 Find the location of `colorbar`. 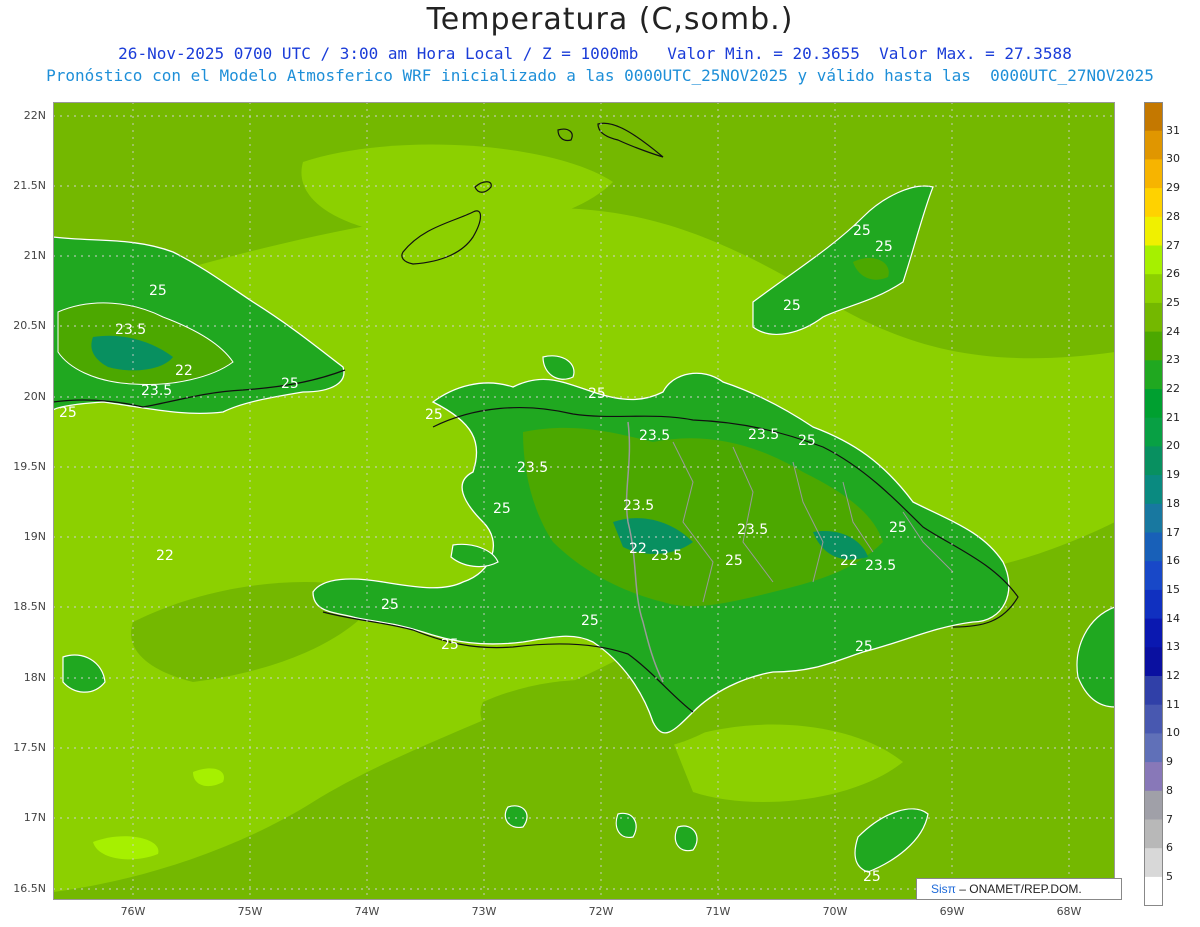

colorbar is located at coordinates (1153, 504).